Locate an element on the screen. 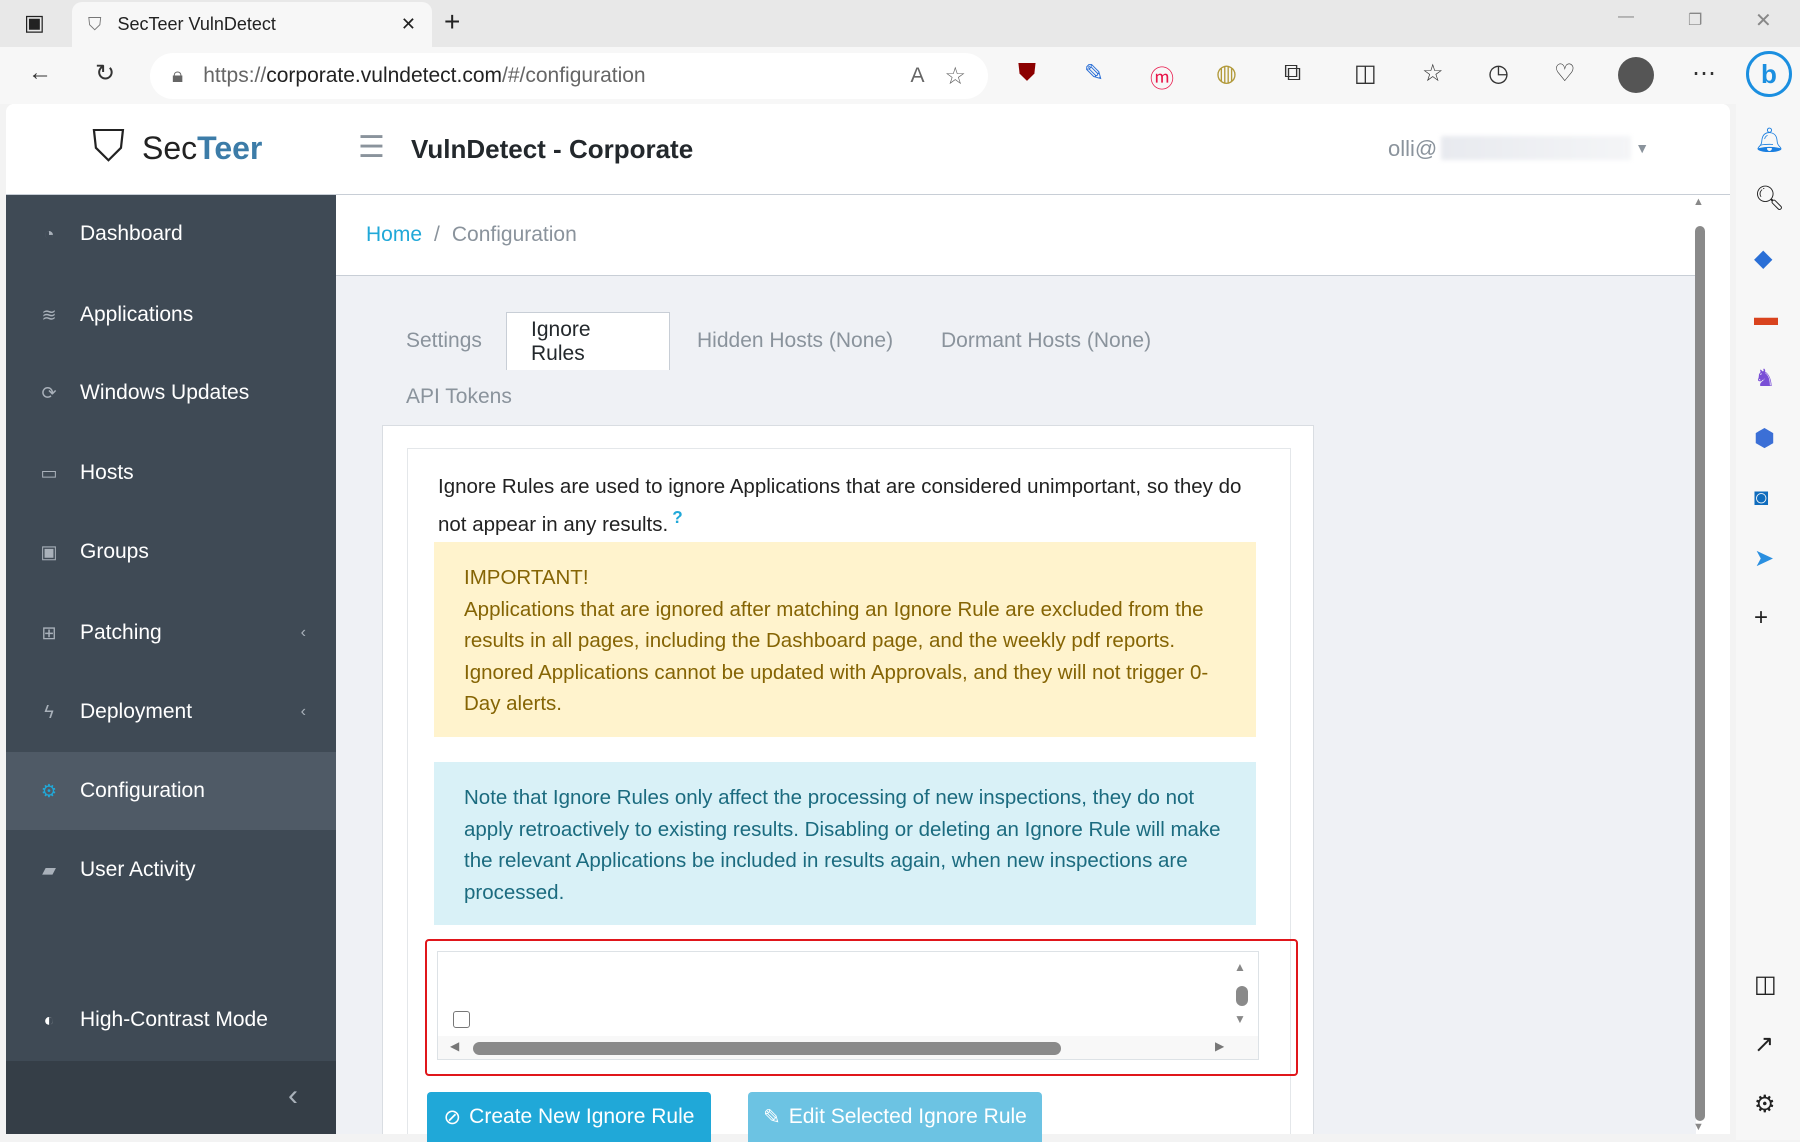  label: Patching is located at coordinates (121, 632).